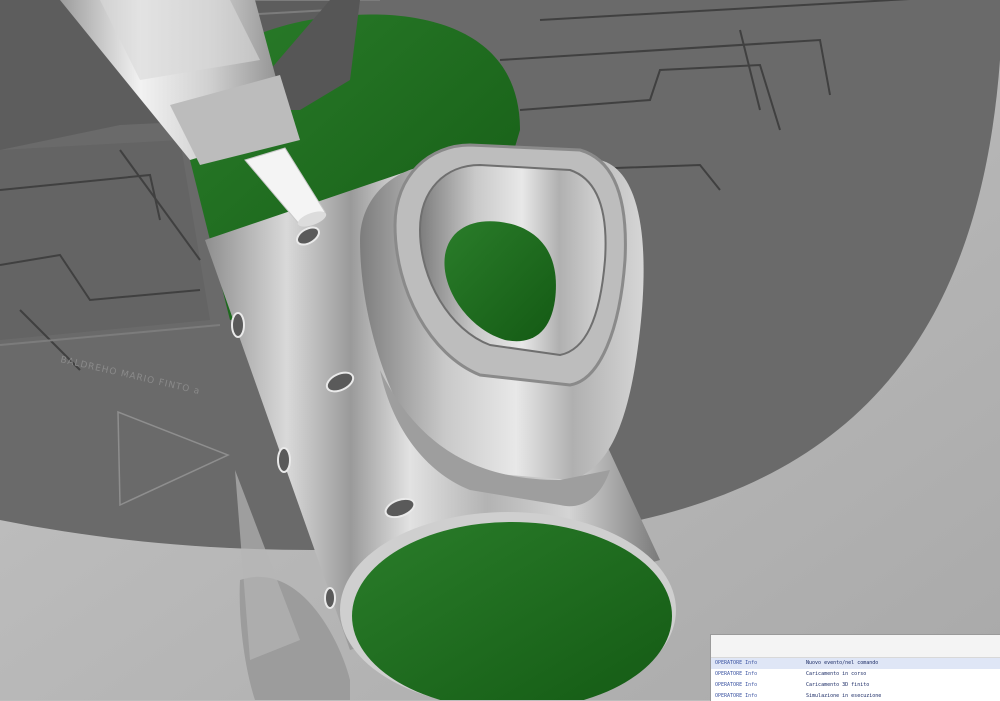 This screenshot has width=1000, height=701. Describe the element at coordinates (838, 685) in the screenshot. I see `log-entry-message: Caricamento 3D finito` at that location.